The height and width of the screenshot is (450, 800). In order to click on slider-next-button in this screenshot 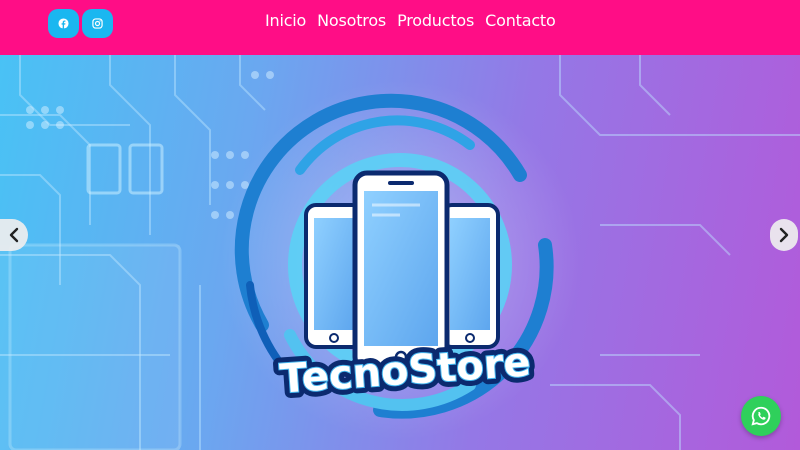, I will do `click(784, 235)`.